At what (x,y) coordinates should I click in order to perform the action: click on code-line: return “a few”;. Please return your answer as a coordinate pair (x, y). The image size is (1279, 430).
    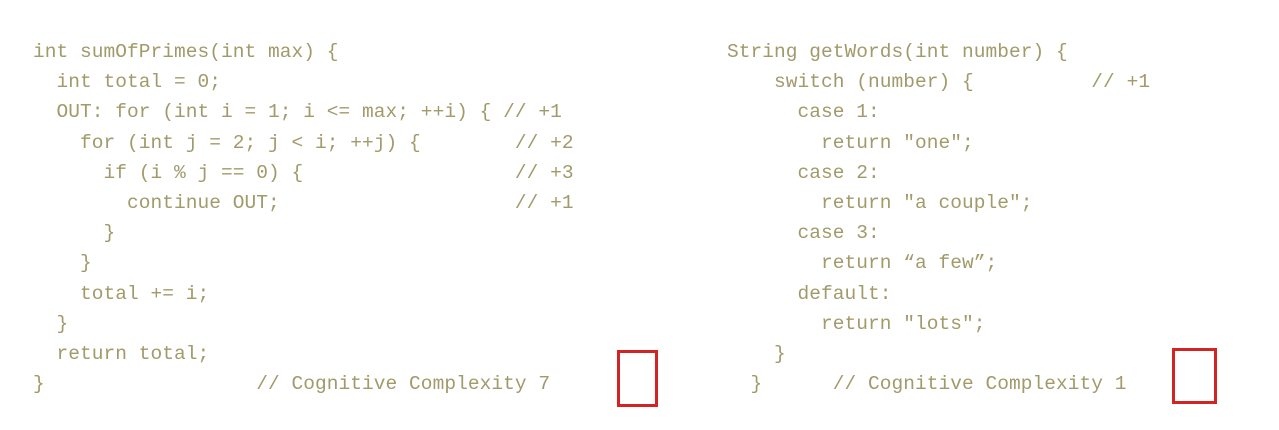
    Looking at the image, I should click on (862, 263).